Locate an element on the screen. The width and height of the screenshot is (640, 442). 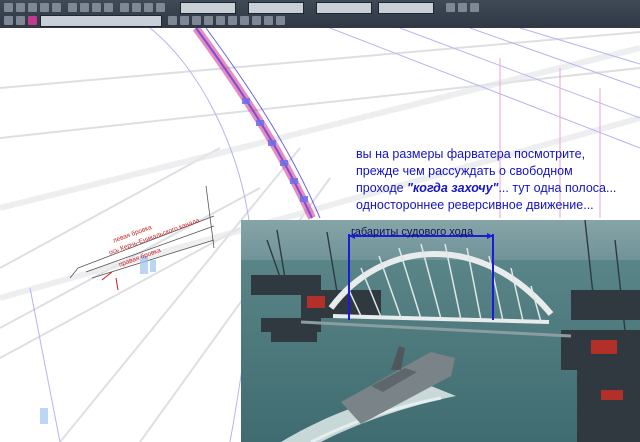
toolbar-row-top is located at coordinates (320, 7).